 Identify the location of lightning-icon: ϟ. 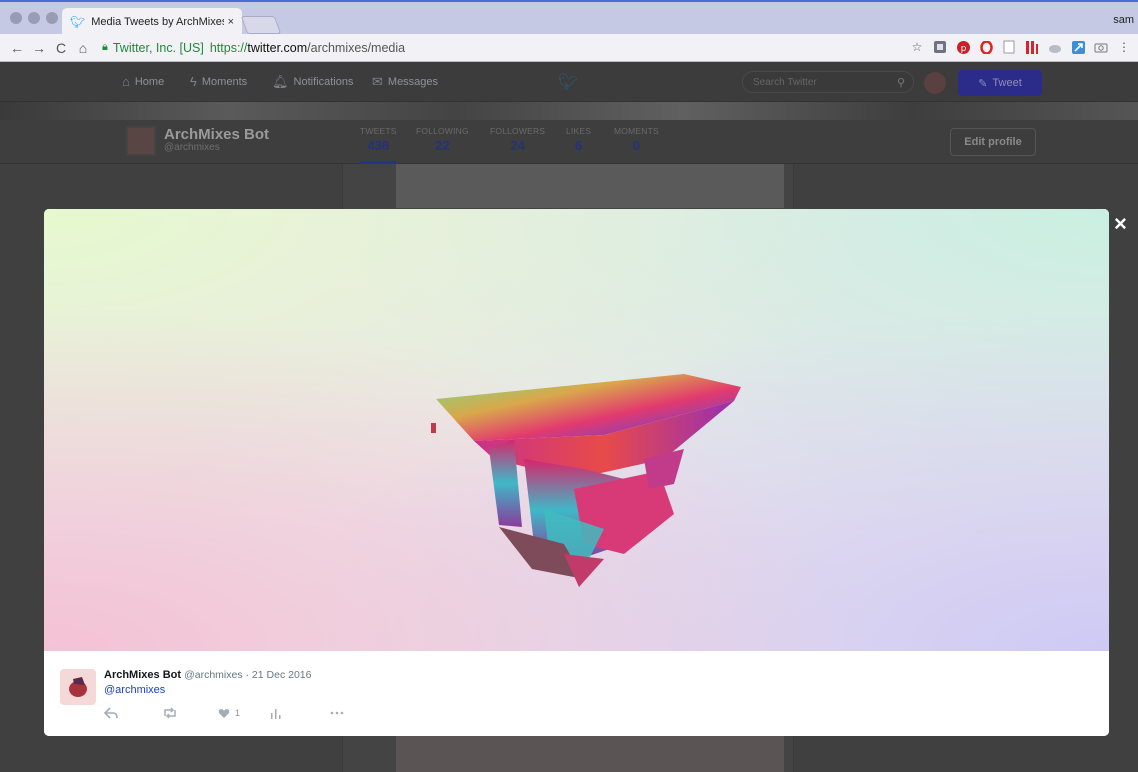
(193, 81).